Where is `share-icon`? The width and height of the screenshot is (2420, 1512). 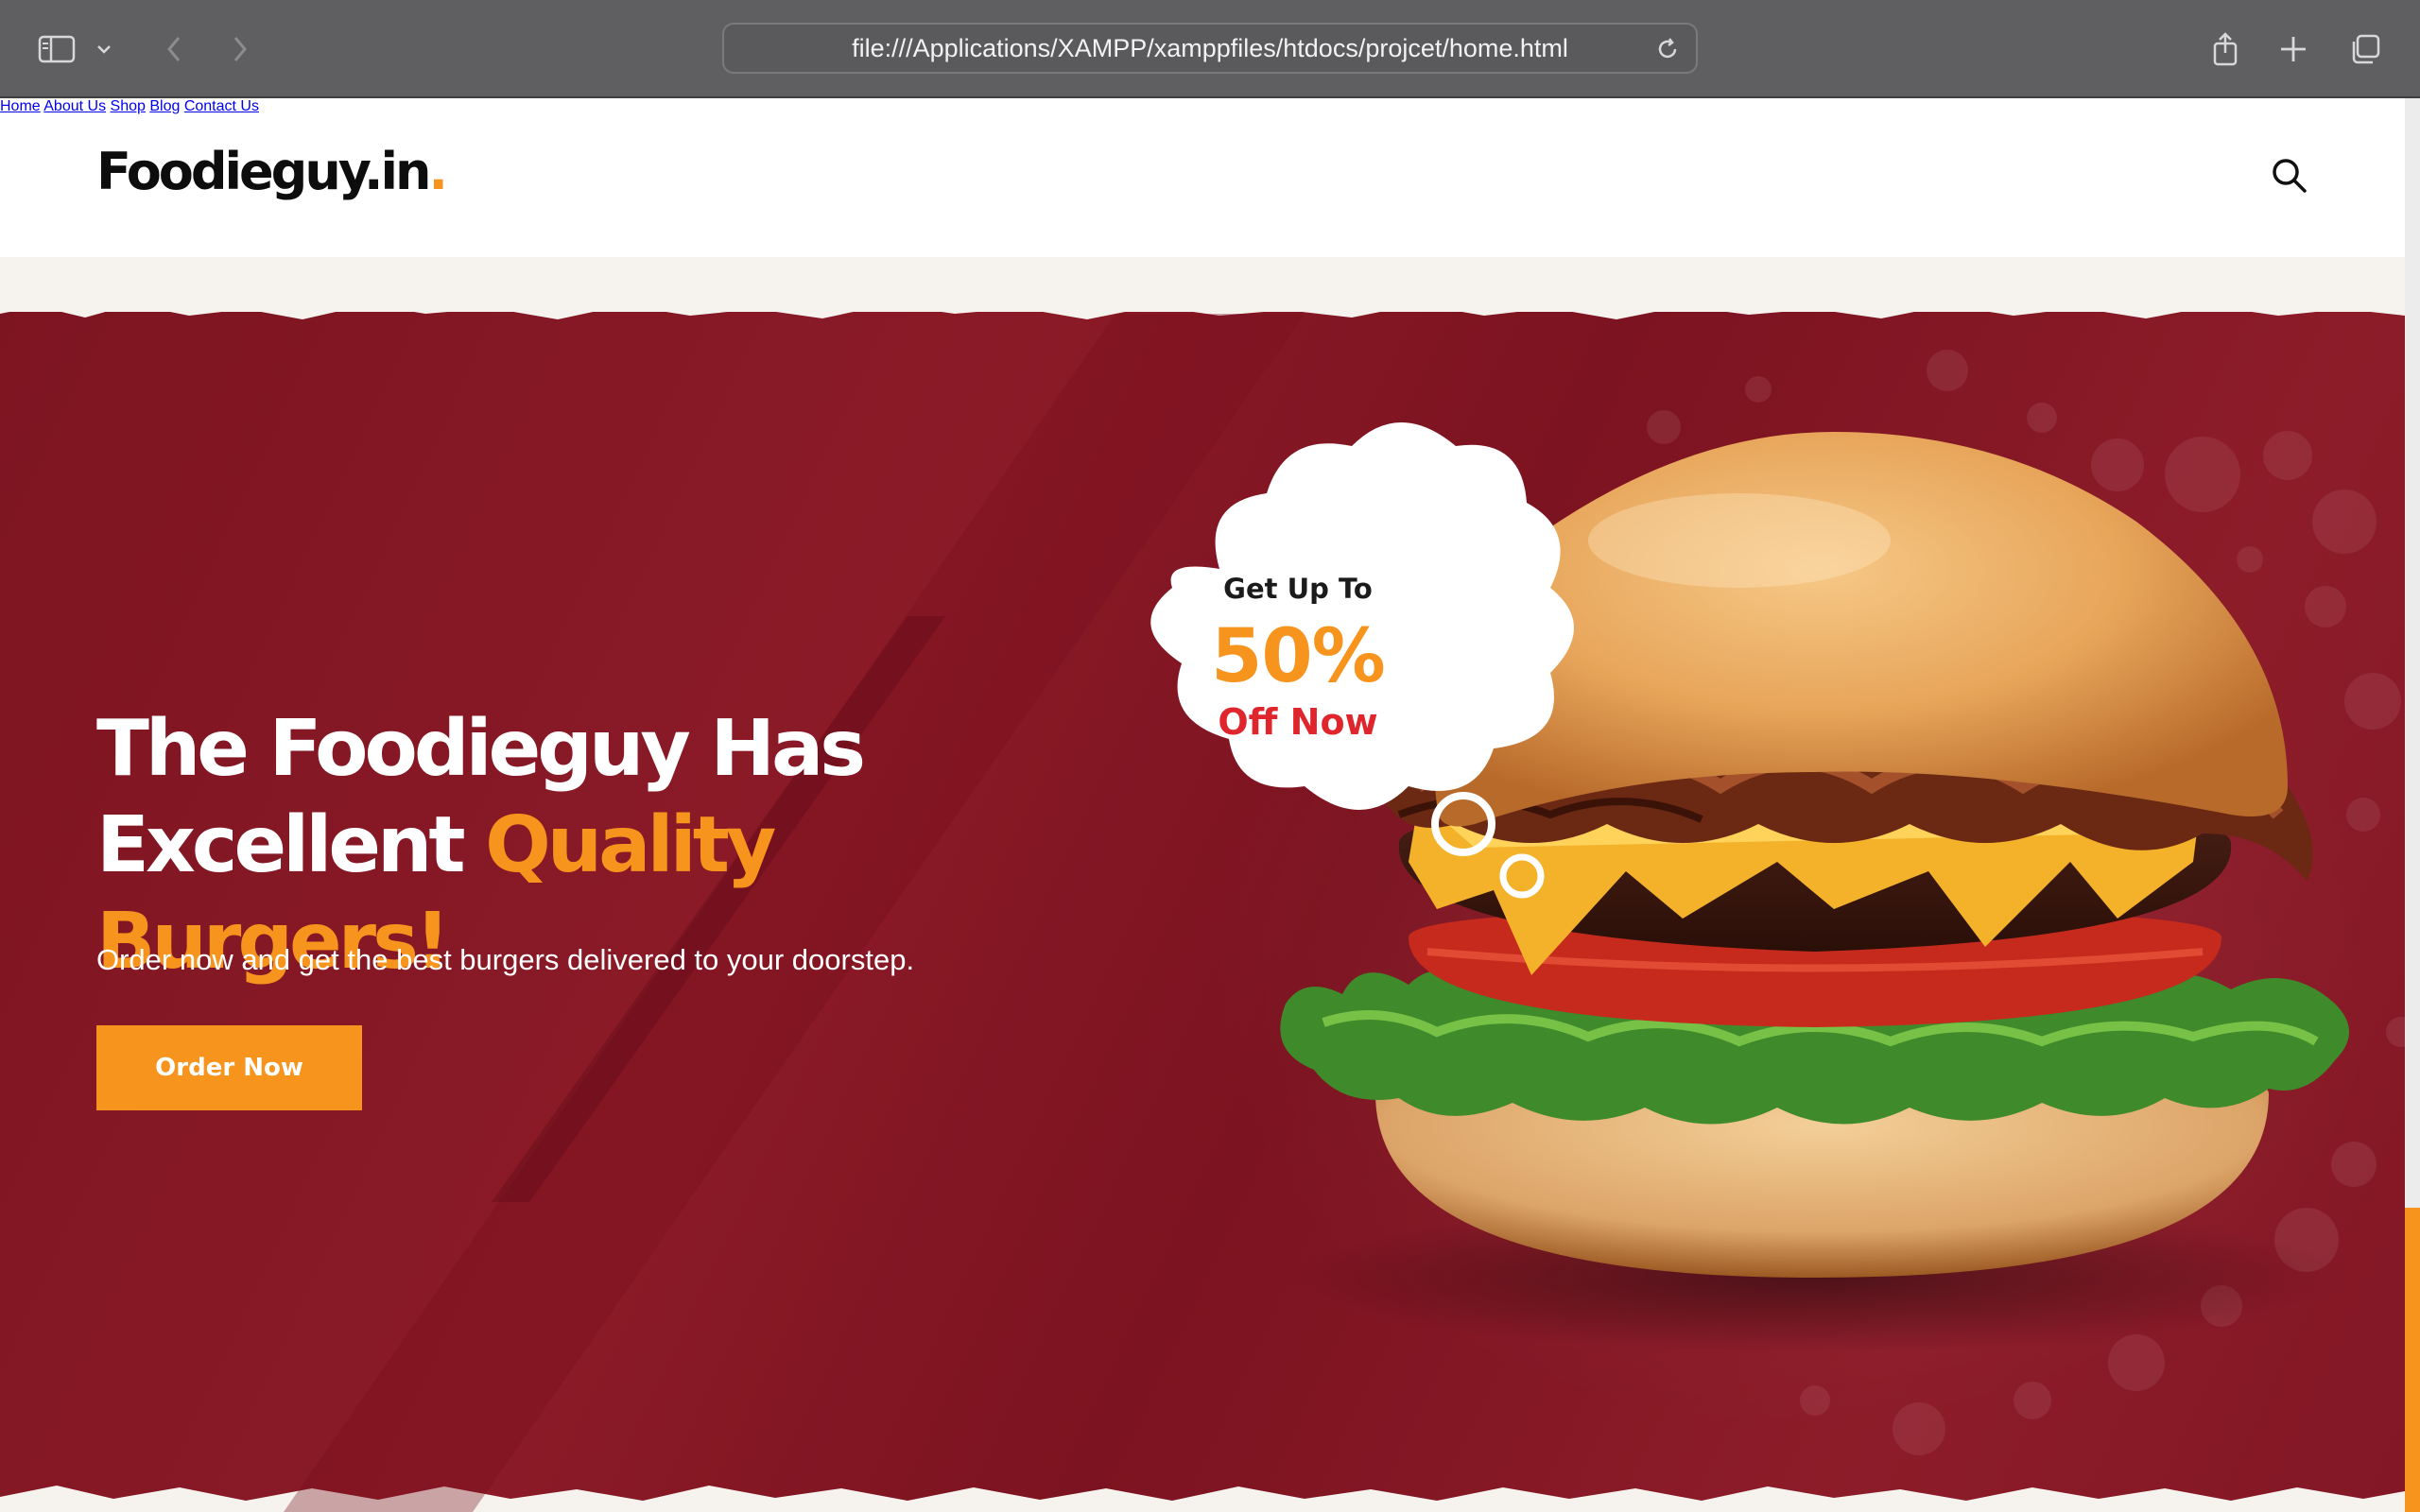 share-icon is located at coordinates (2225, 49).